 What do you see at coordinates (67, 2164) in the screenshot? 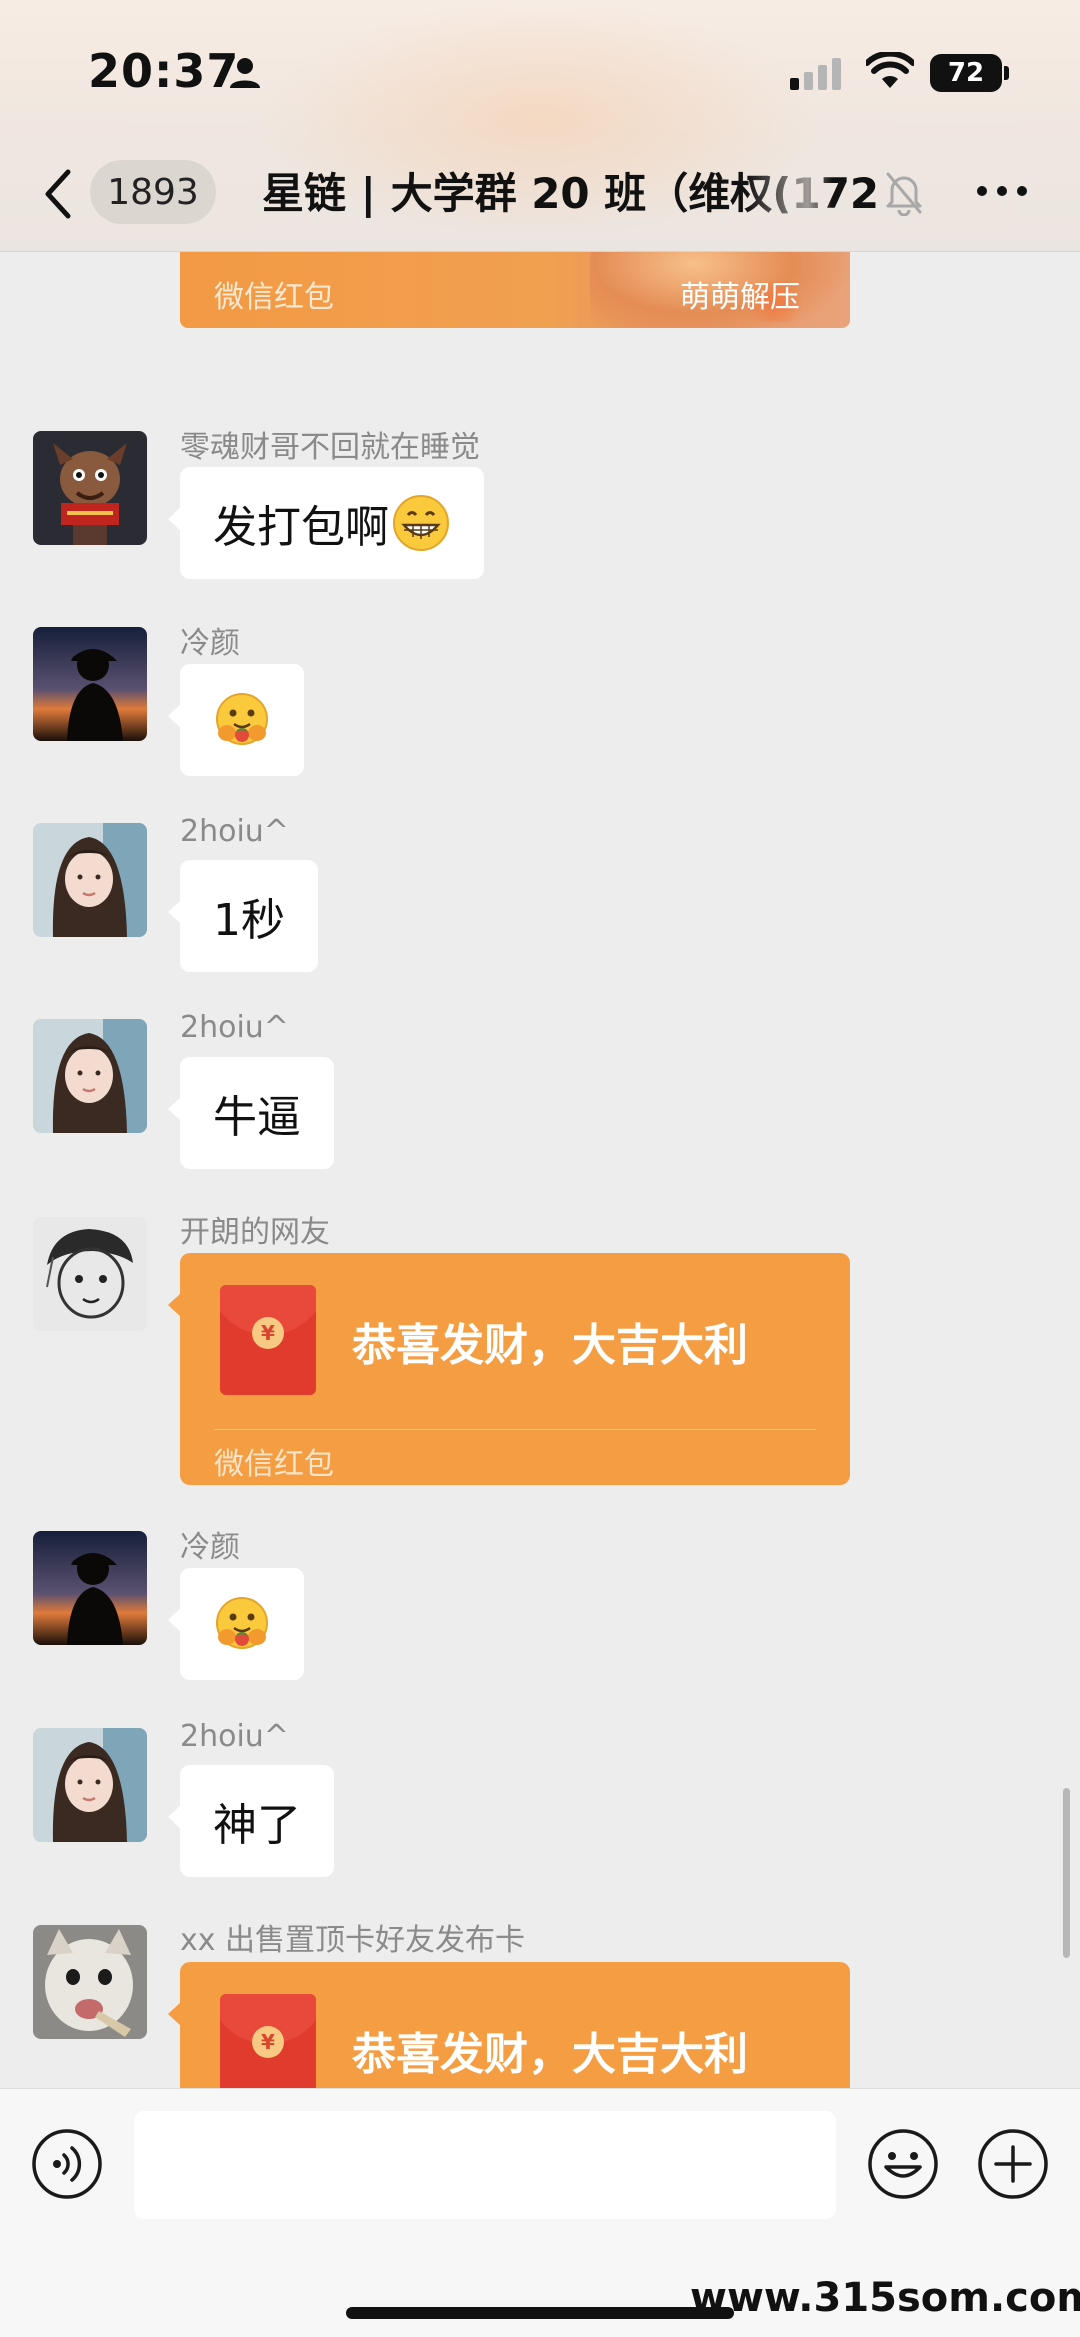
I see `voice-input-icon` at bounding box center [67, 2164].